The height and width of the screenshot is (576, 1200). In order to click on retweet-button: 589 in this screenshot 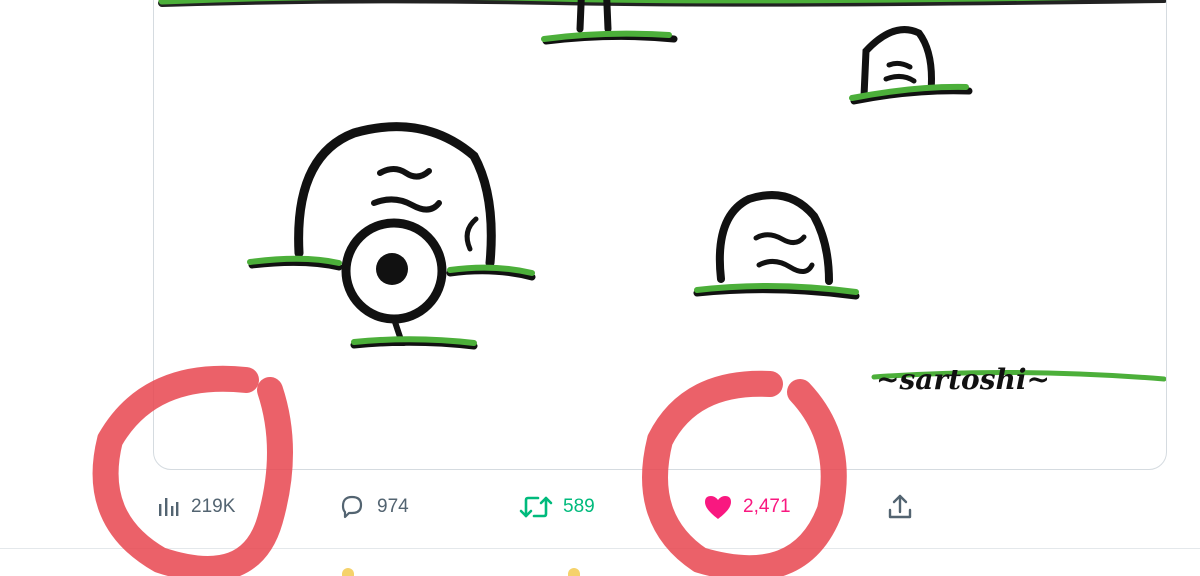, I will do `click(557, 507)`.